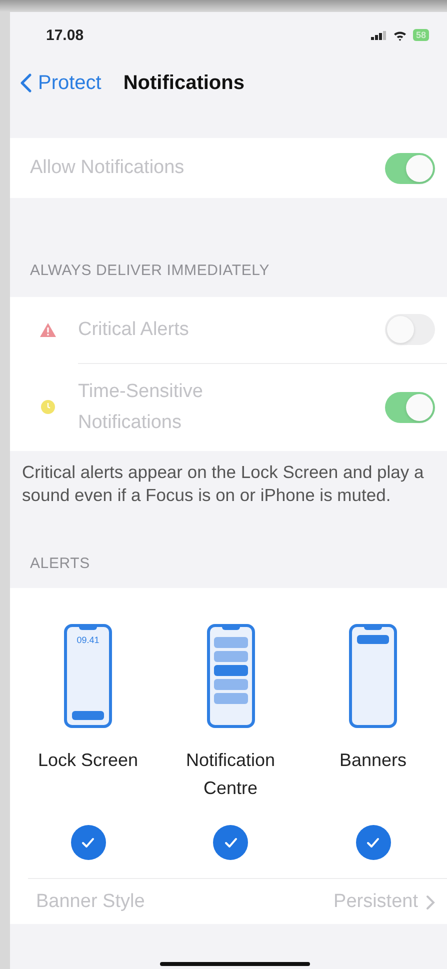 Image resolution: width=447 pixels, height=969 pixels. What do you see at coordinates (420, 35) in the screenshot?
I see `battery-icon: 58` at bounding box center [420, 35].